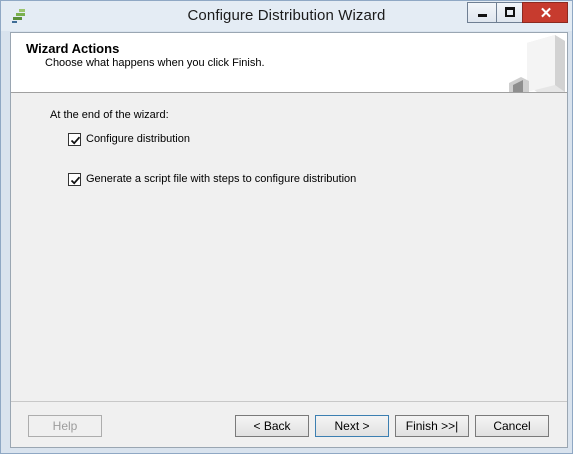  I want to click on page-title: Wizard Actions, so click(73, 48).